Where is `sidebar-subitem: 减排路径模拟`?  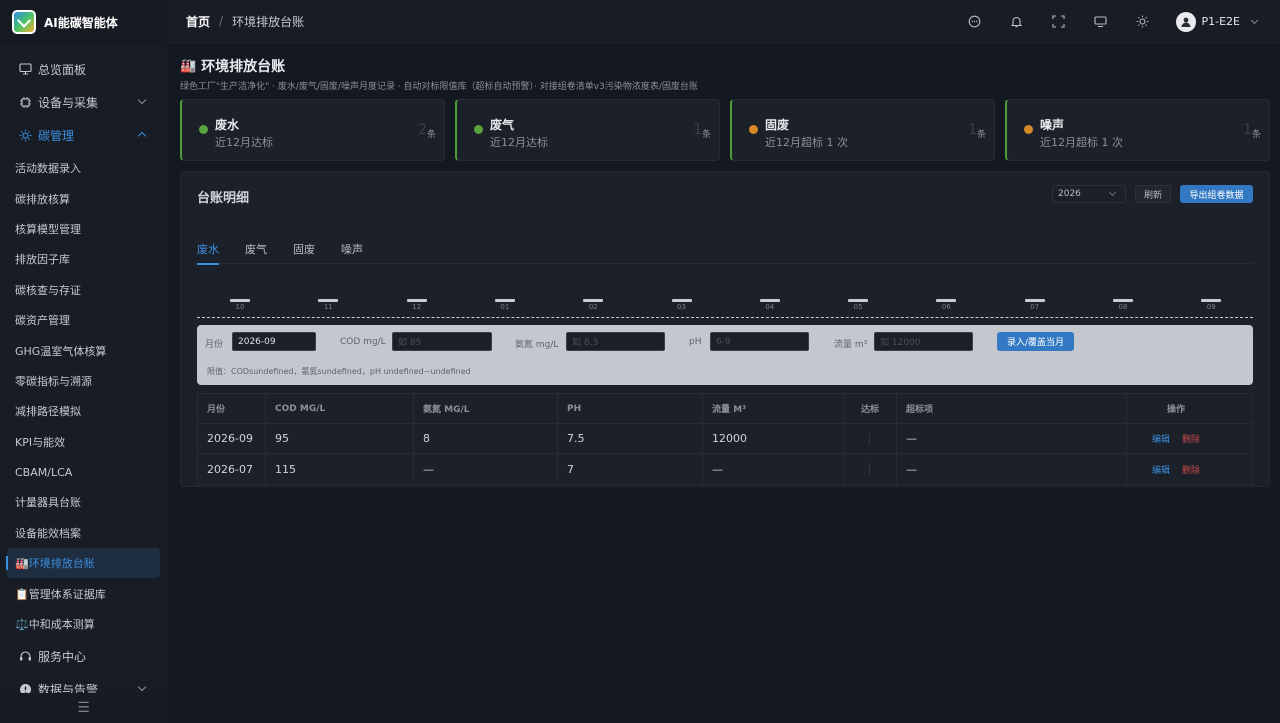
sidebar-subitem: 减排路径模拟 is located at coordinates (83, 411).